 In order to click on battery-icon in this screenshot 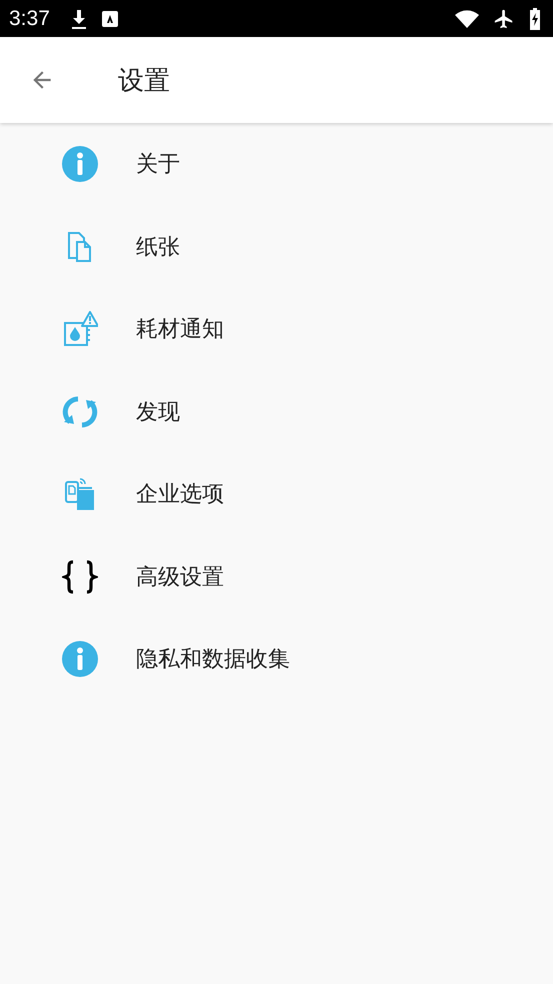, I will do `click(535, 19)`.